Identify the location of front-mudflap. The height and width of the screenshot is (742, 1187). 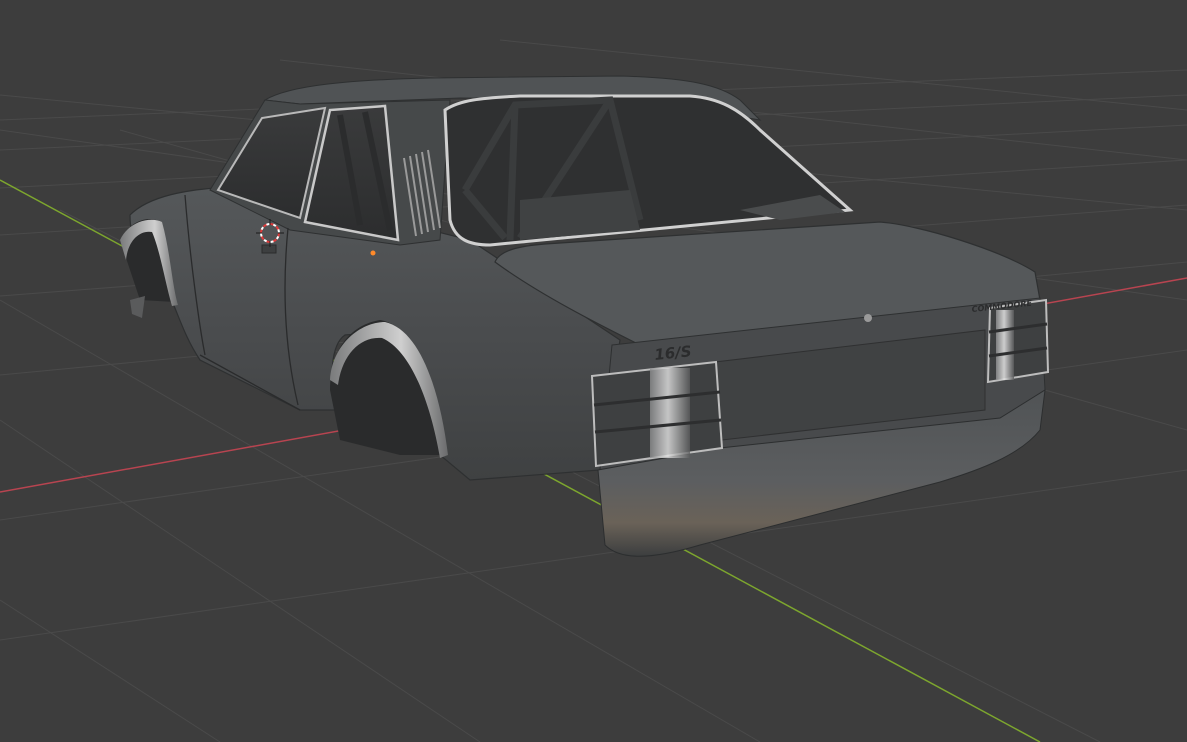
(137, 307).